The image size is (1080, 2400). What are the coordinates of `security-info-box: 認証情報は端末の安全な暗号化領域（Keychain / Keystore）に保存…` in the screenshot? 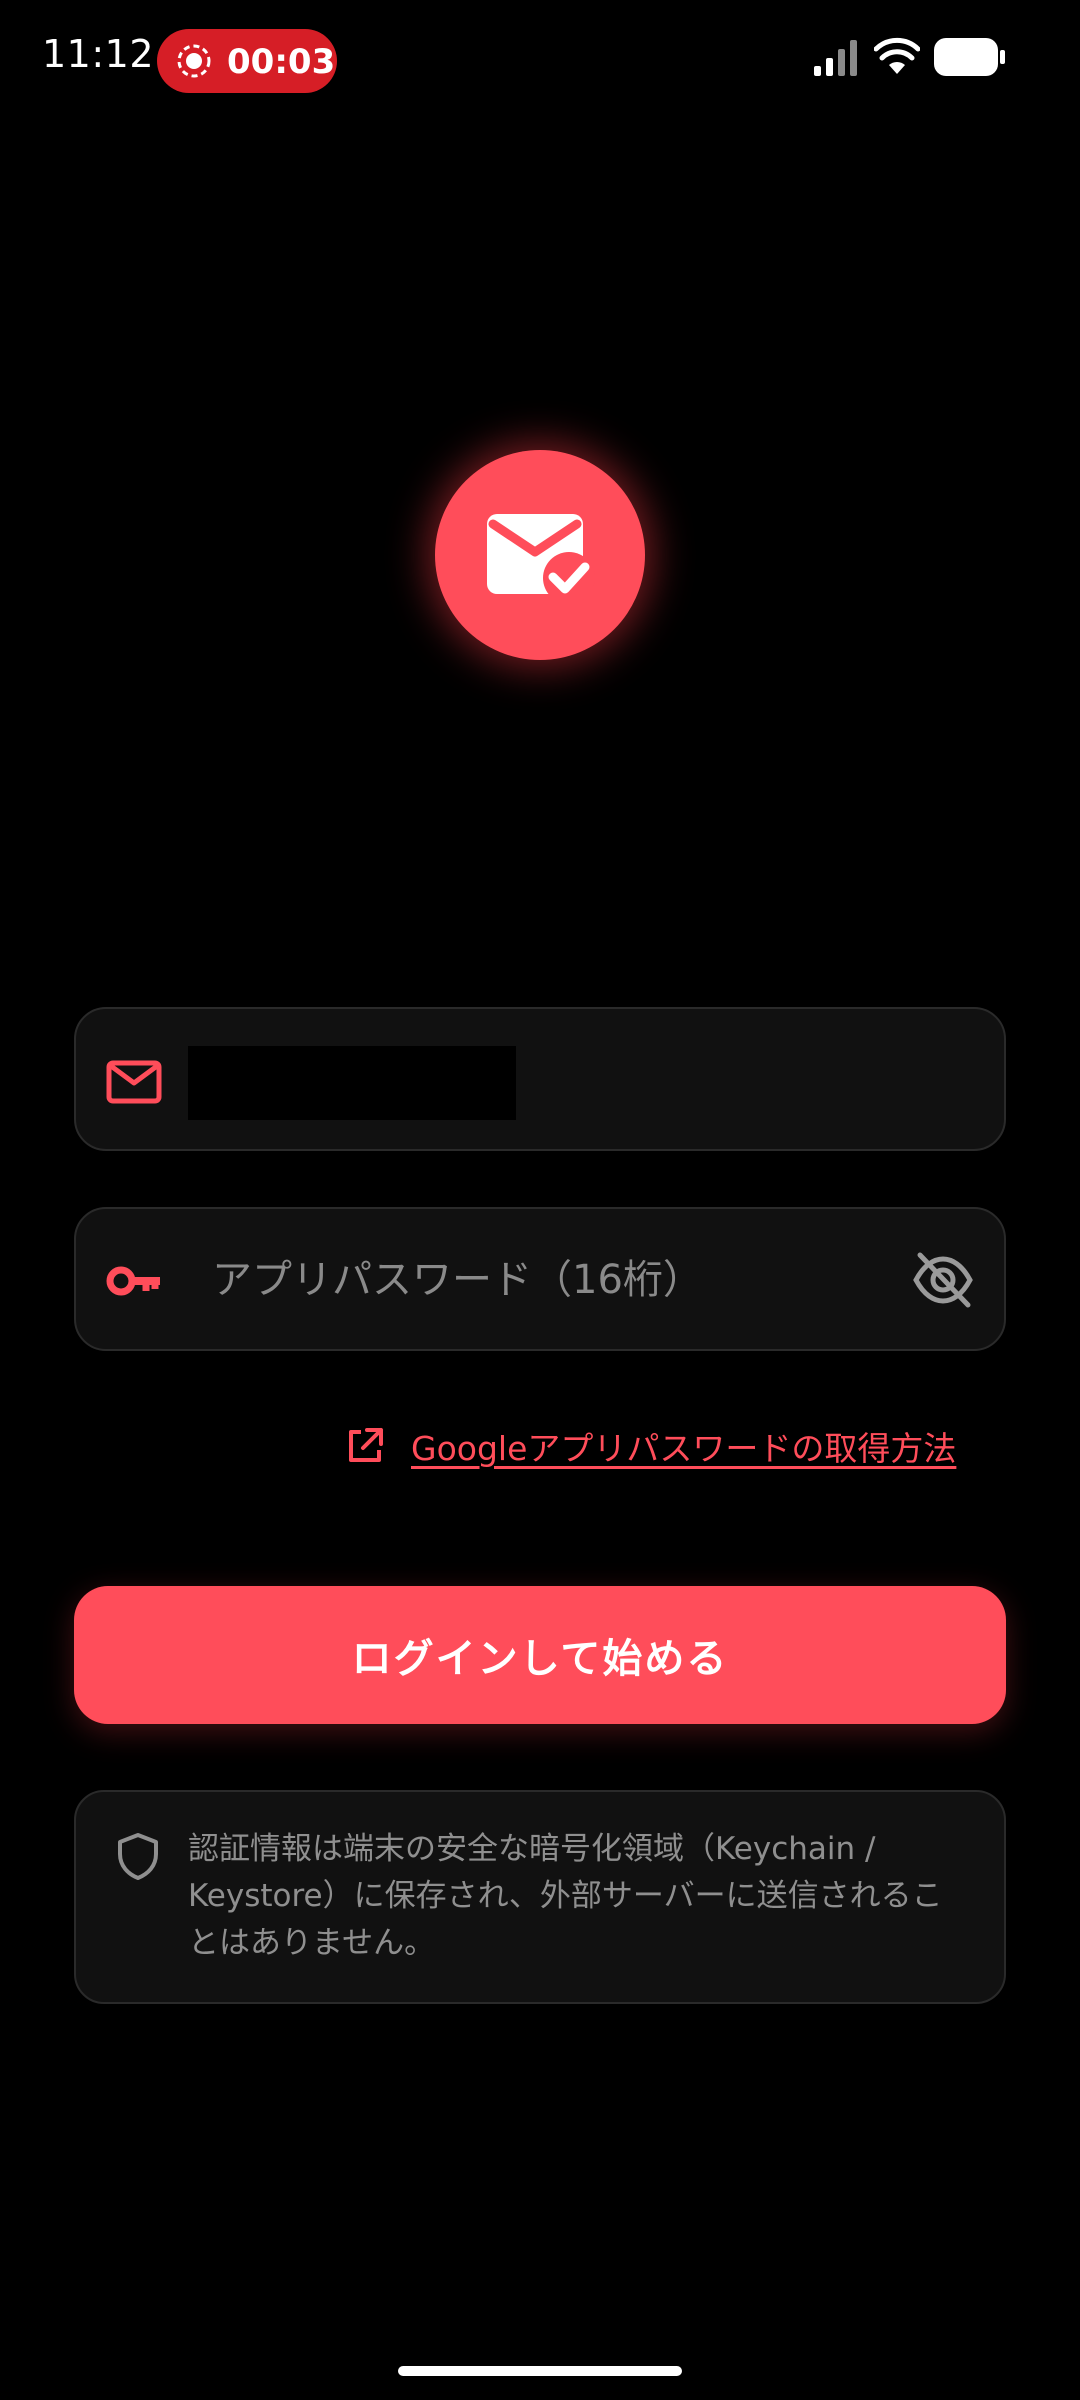 It's located at (540, 1897).